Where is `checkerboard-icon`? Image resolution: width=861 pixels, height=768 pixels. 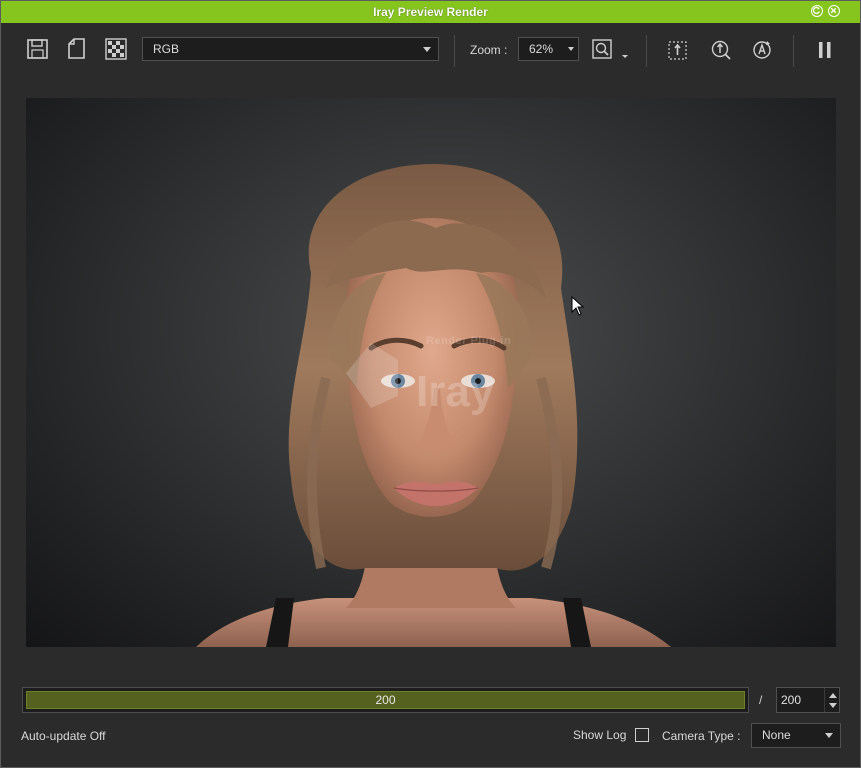 checkerboard-icon is located at coordinates (116, 49).